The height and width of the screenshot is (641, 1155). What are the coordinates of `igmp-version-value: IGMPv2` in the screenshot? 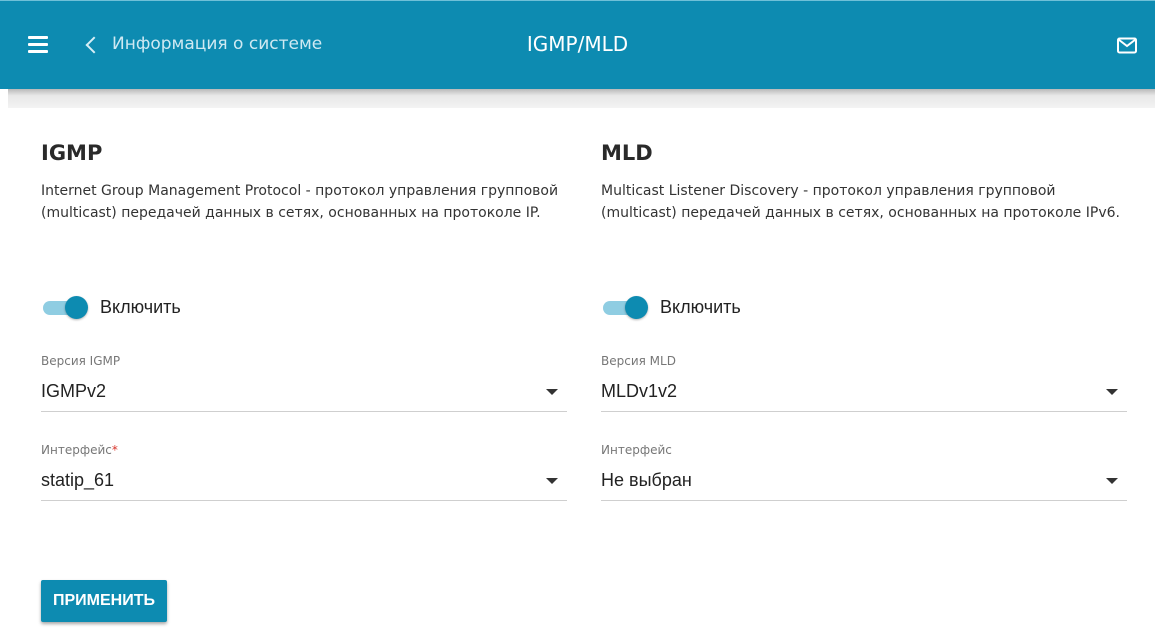 It's located at (74, 391).